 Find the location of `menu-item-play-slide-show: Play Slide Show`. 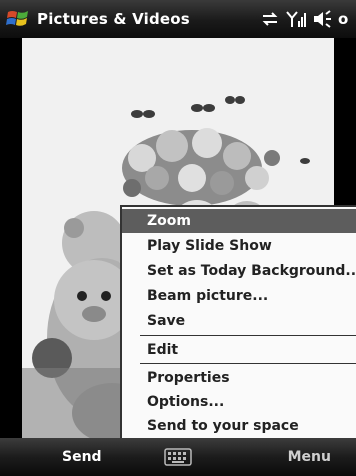

menu-item-play-slide-show: Play Slide Show is located at coordinates (239, 246).